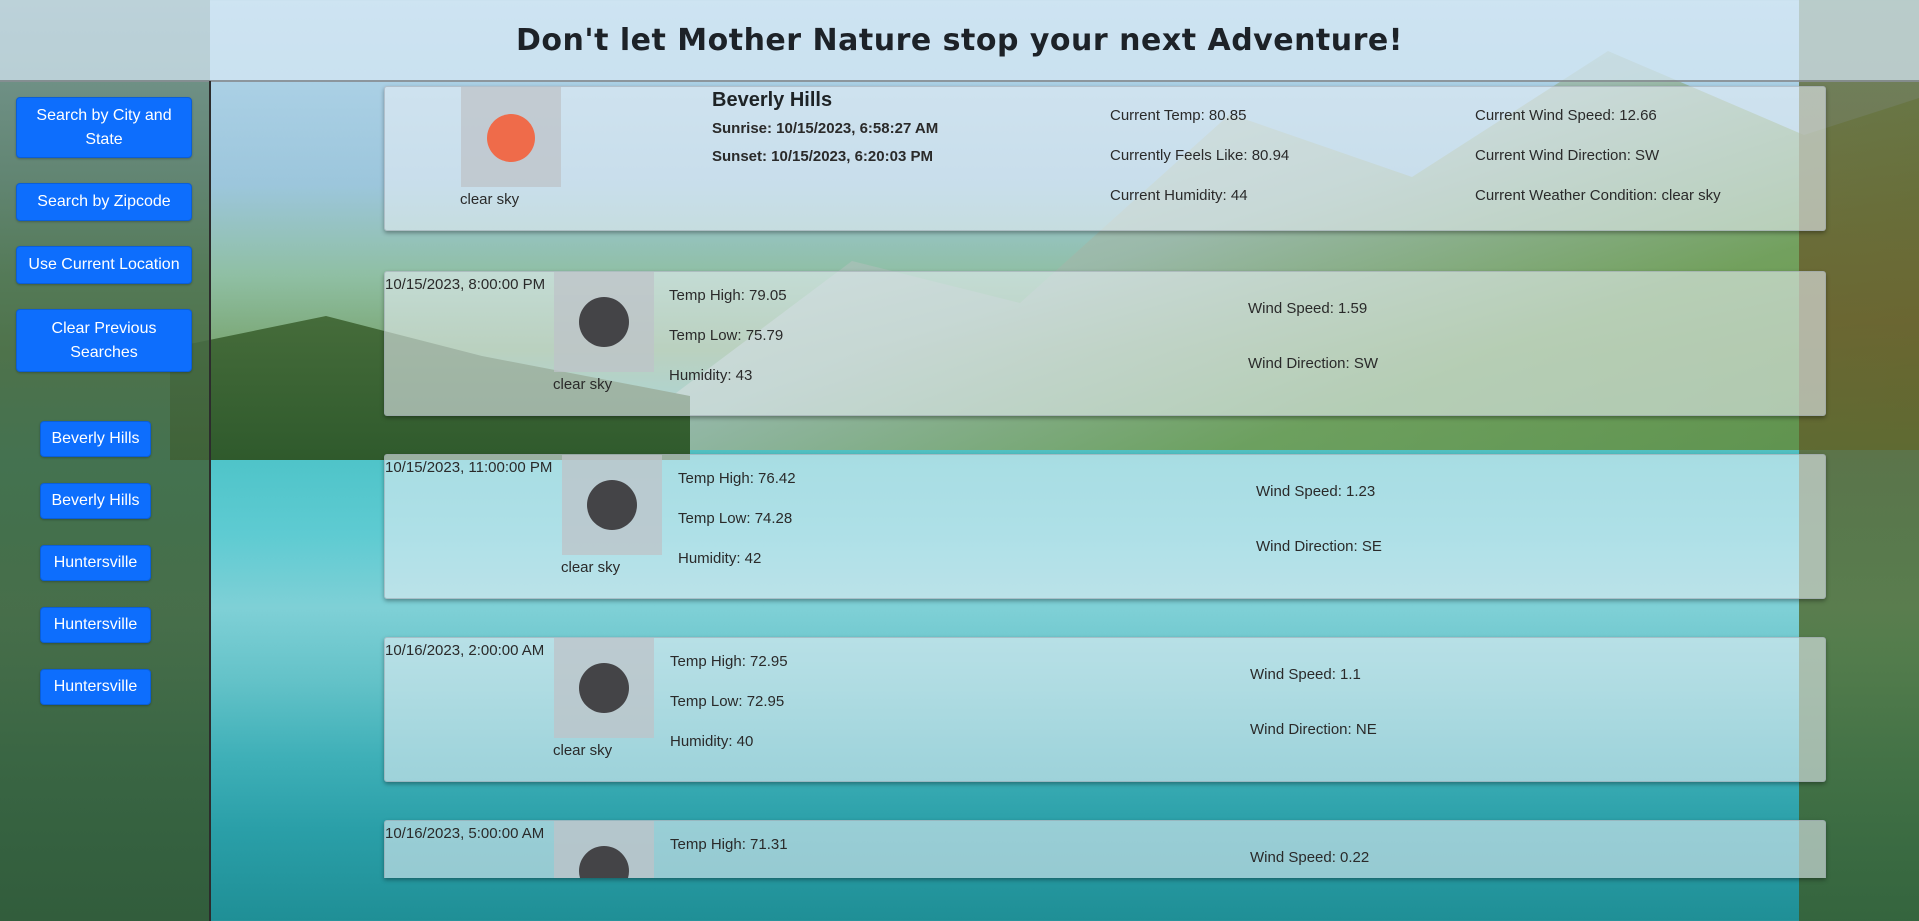 This screenshot has width=1919, height=921. Describe the element at coordinates (469, 467) in the screenshot. I see `forecast-datetime: 10/15/2023, 11:00:00 PM` at that location.